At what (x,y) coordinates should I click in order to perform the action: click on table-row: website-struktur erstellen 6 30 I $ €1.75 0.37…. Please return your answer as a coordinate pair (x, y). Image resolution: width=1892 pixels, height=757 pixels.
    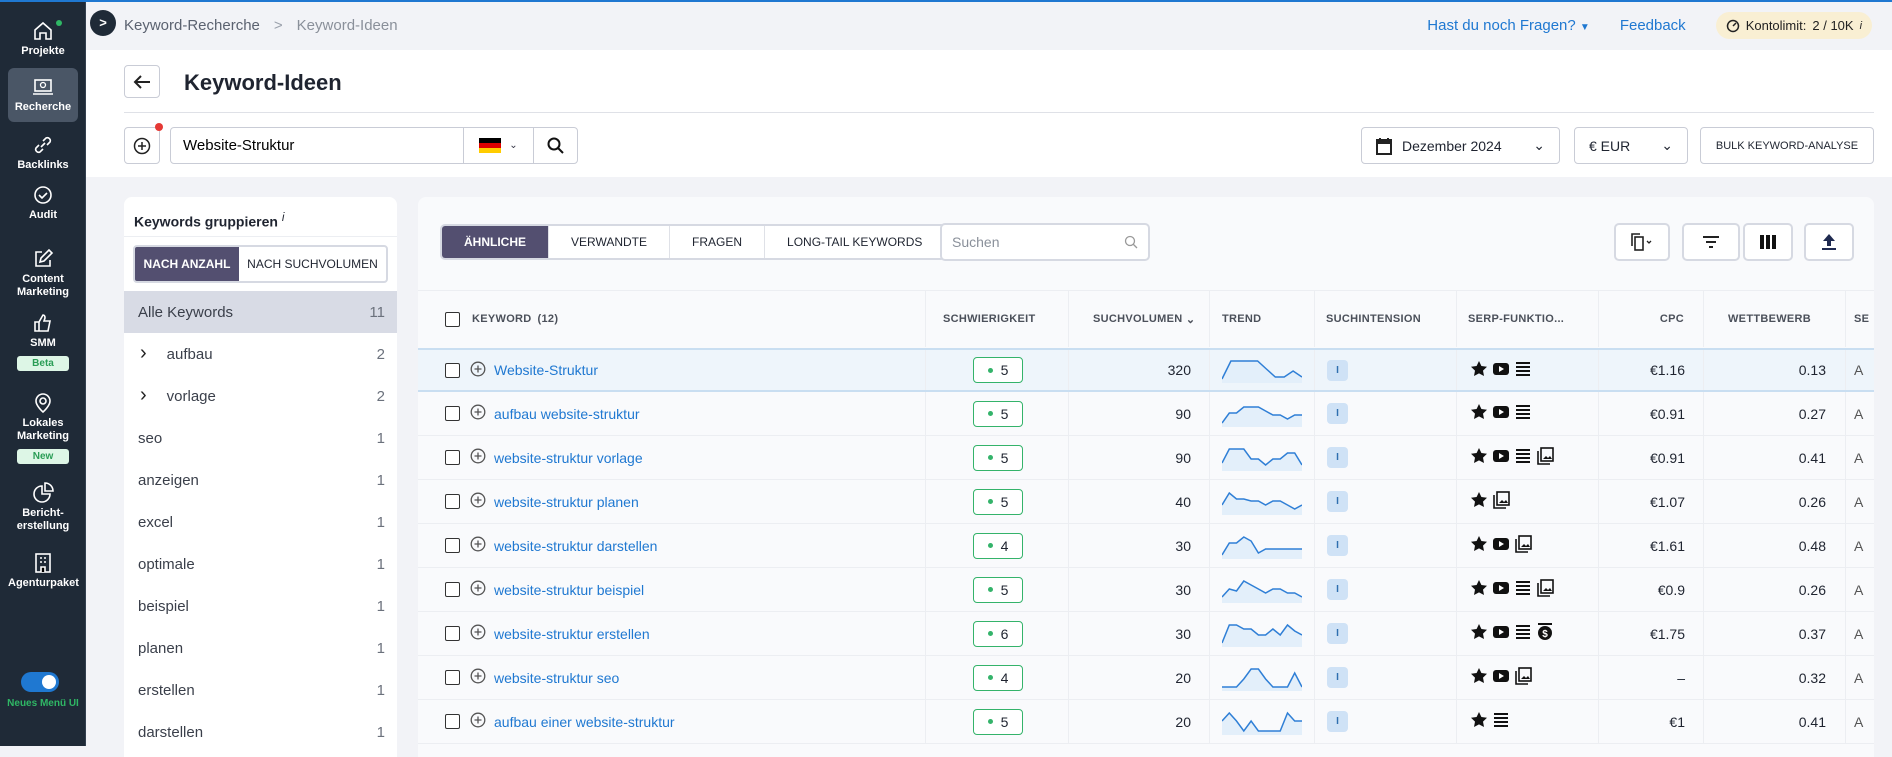
    Looking at the image, I should click on (1146, 634).